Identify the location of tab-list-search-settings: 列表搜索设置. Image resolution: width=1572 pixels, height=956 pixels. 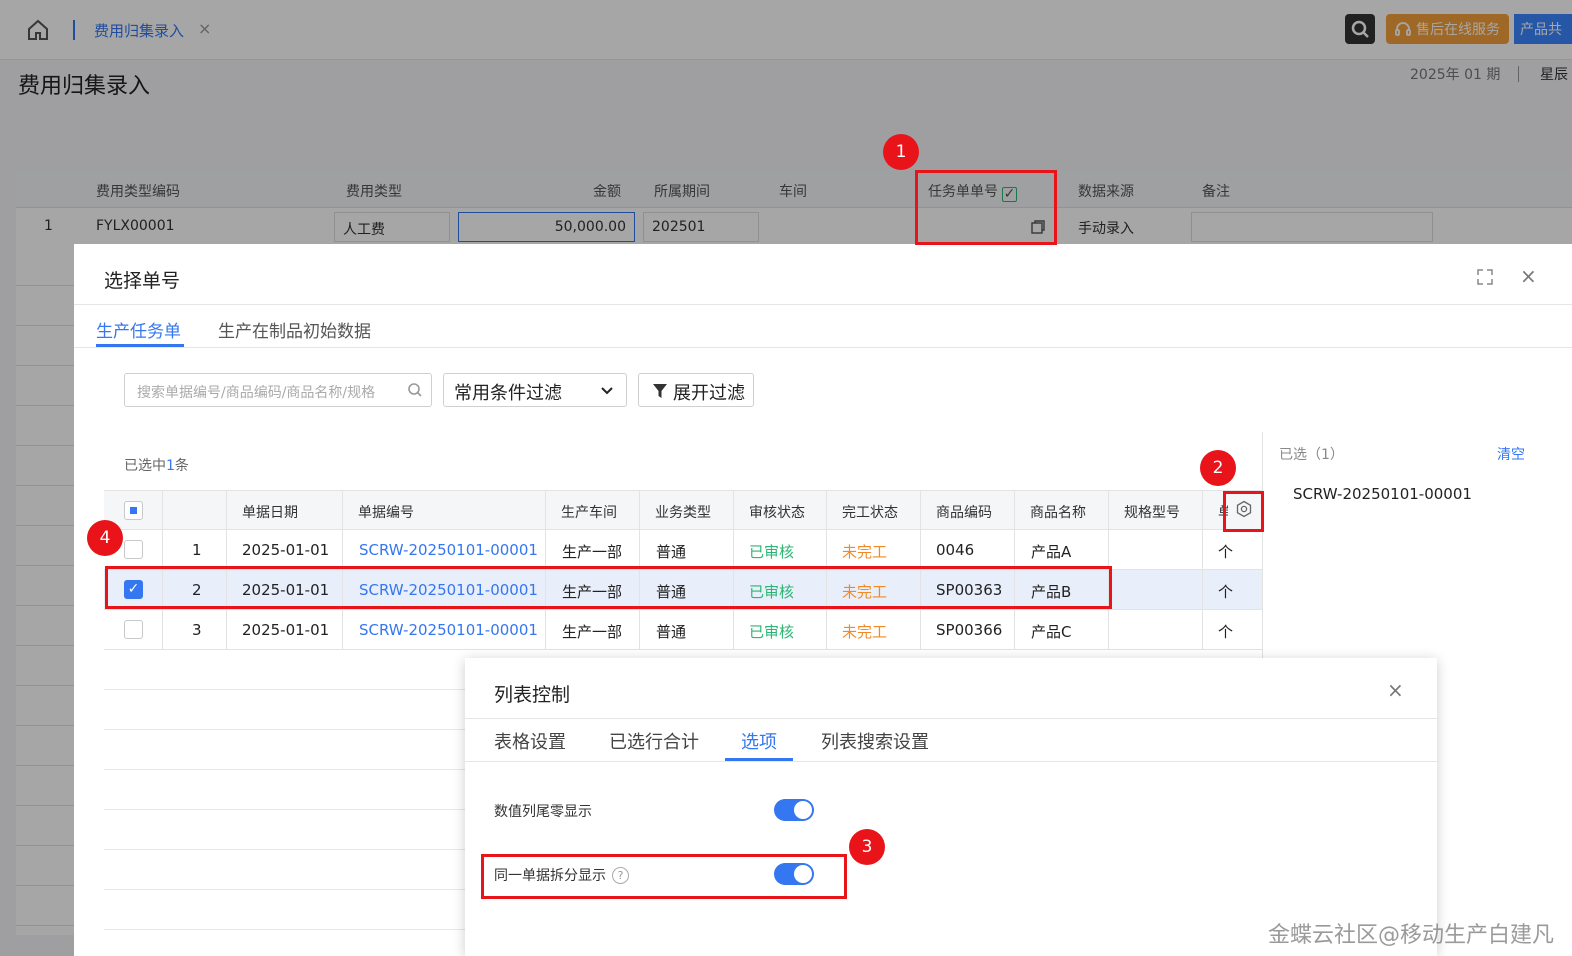
(875, 741).